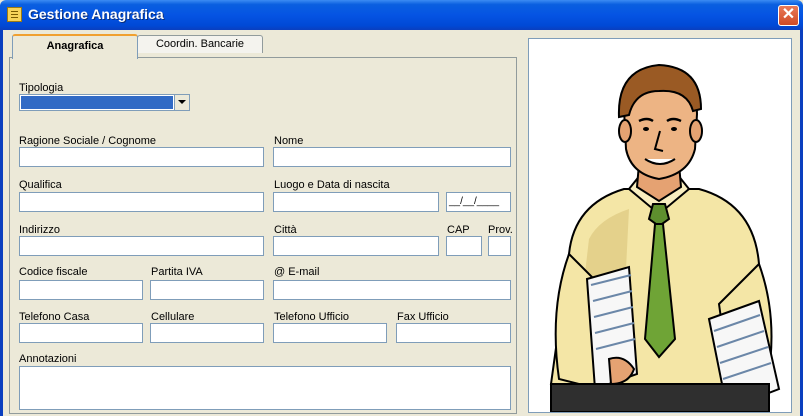 This screenshot has width=803, height=416. Describe the element at coordinates (392, 290) in the screenshot. I see `email-field` at that location.